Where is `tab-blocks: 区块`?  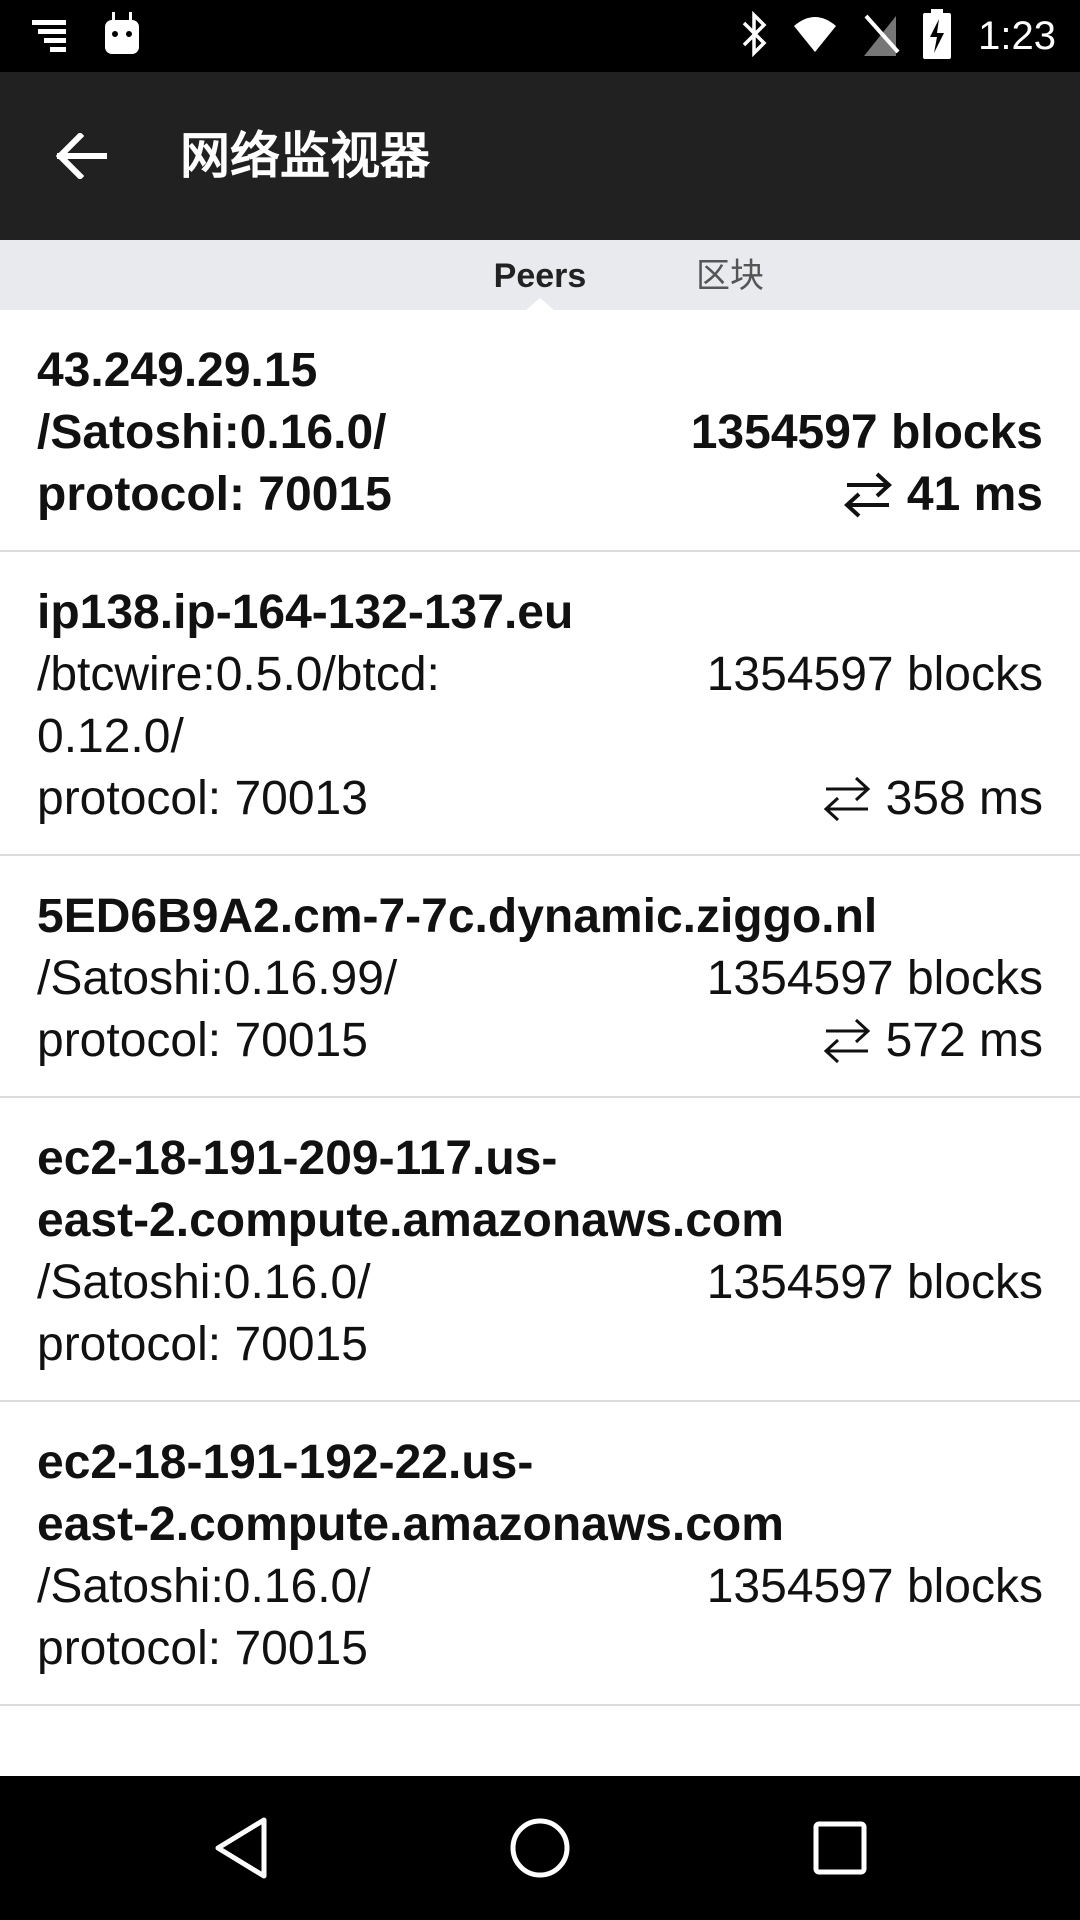
tab-blocks: 区块 is located at coordinates (730, 275).